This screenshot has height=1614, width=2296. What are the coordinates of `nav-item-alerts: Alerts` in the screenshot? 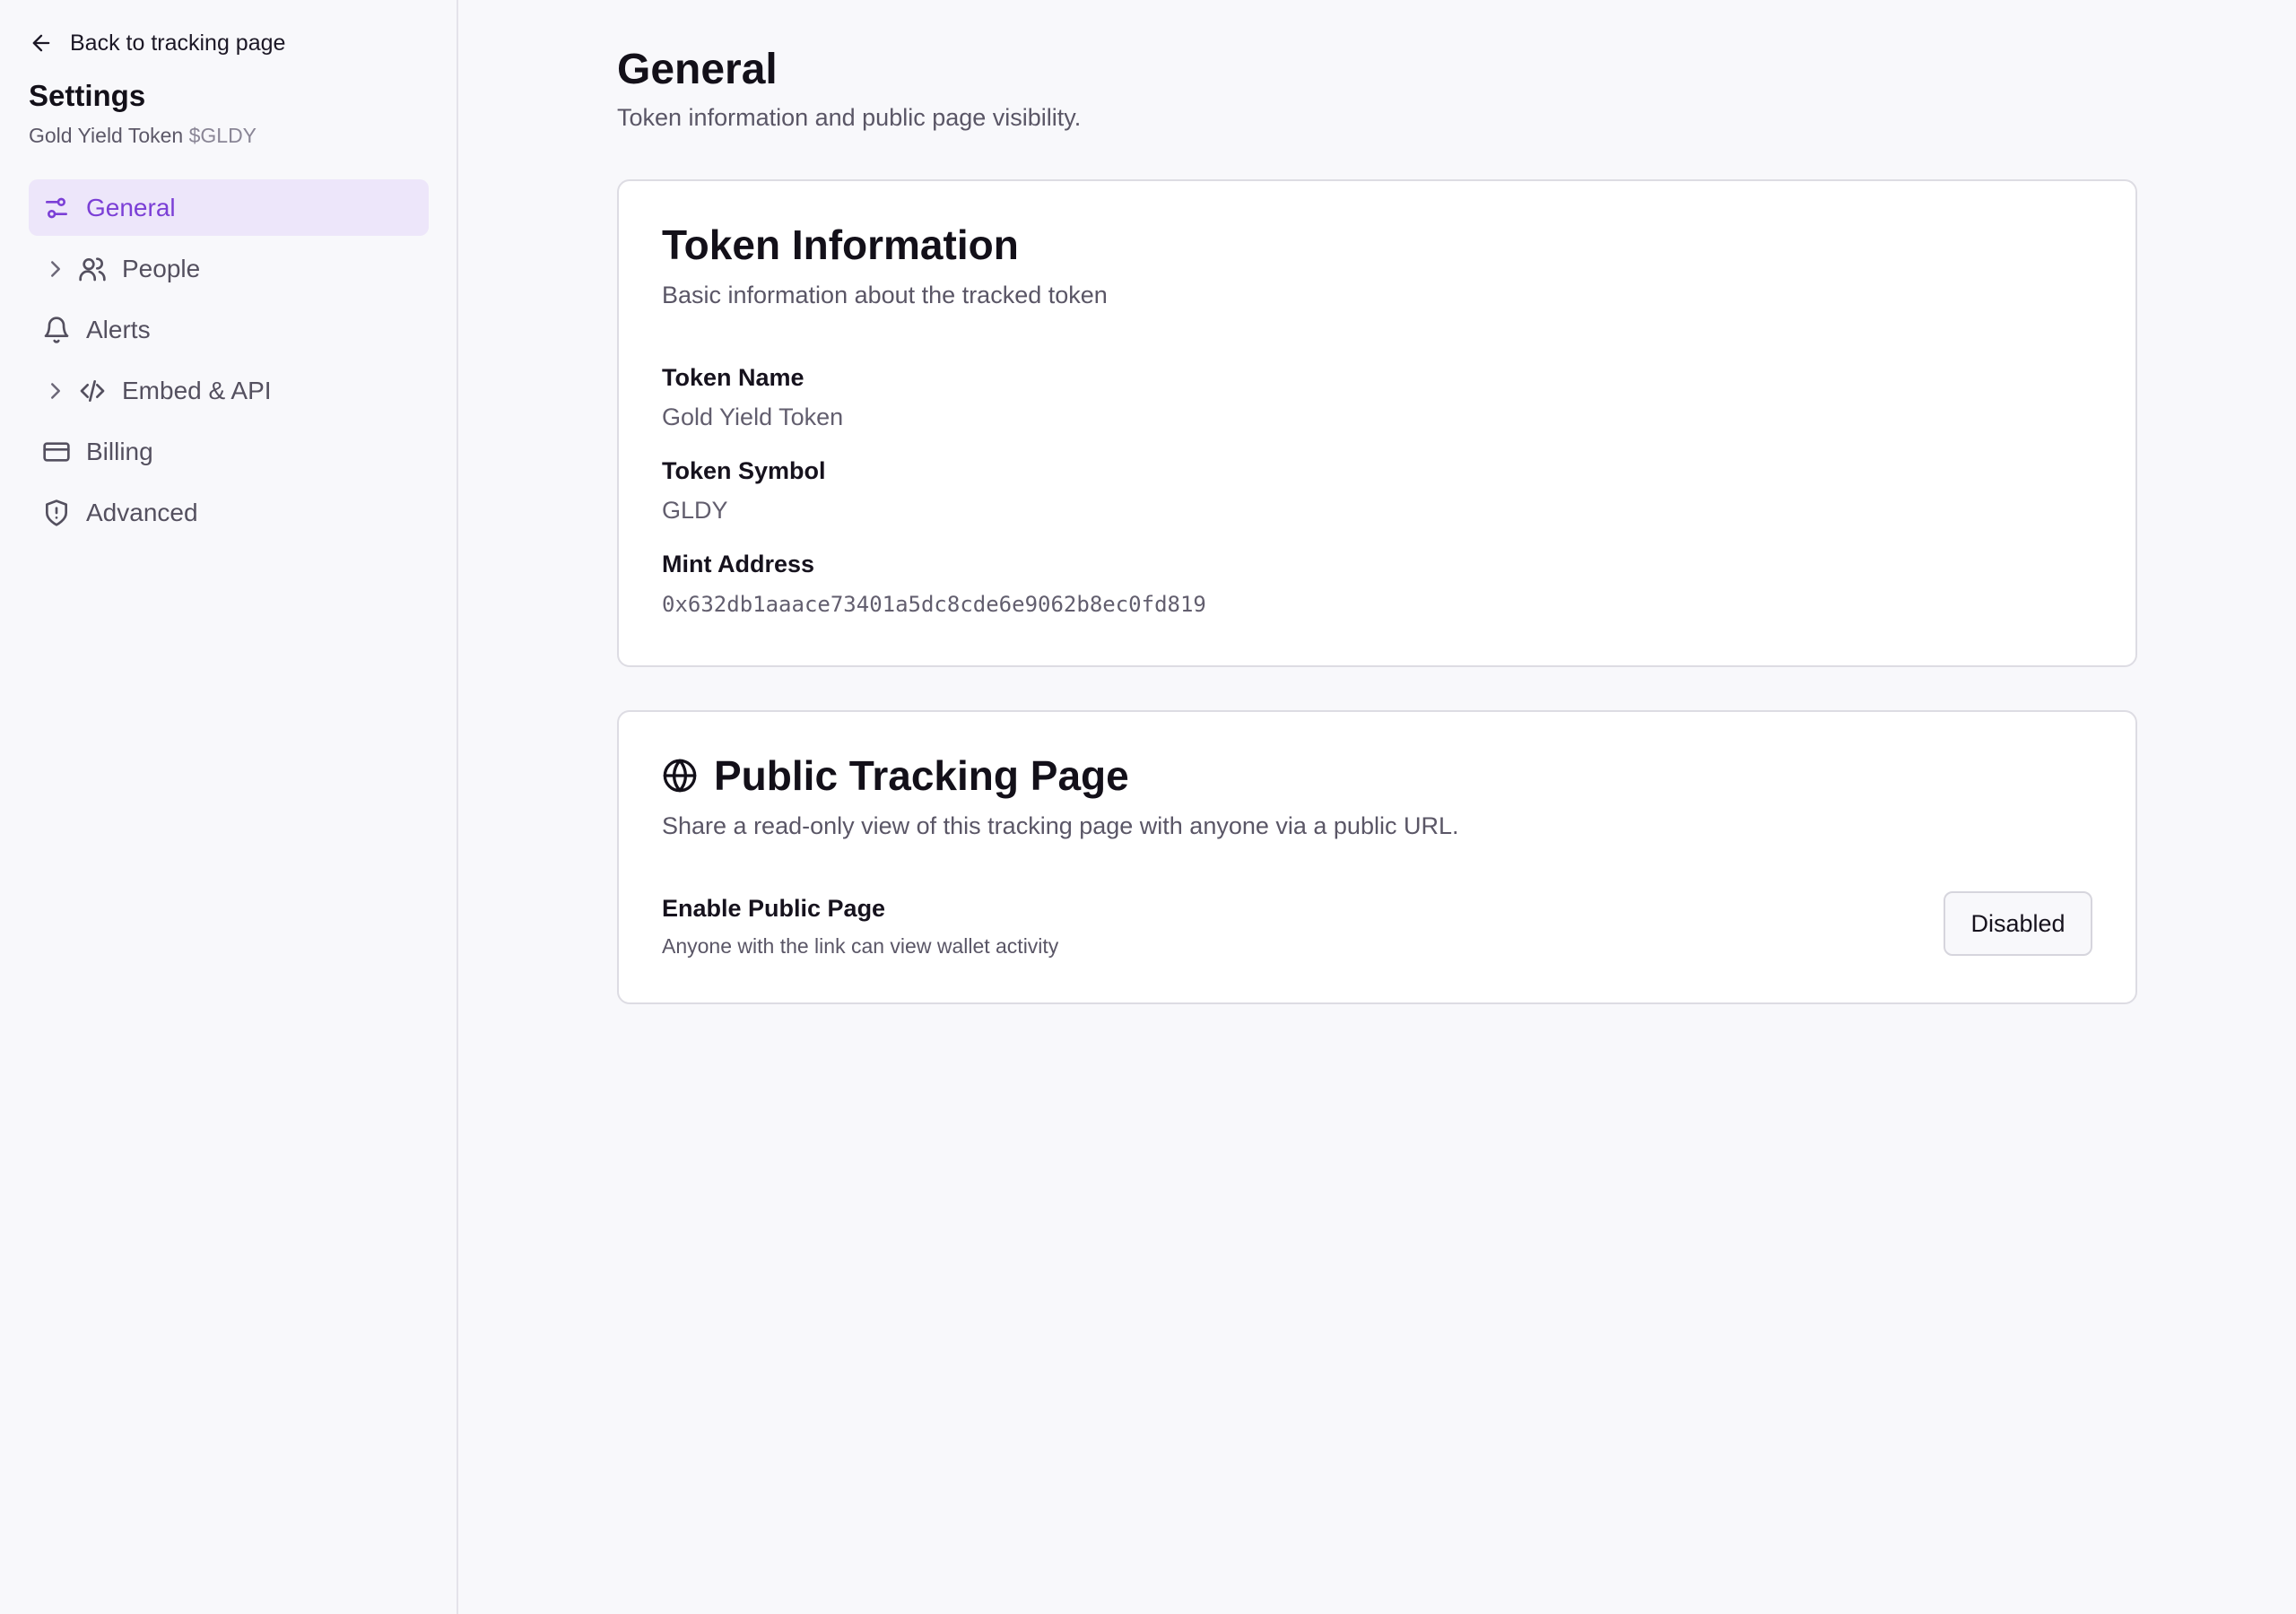 It's located at (229, 329).